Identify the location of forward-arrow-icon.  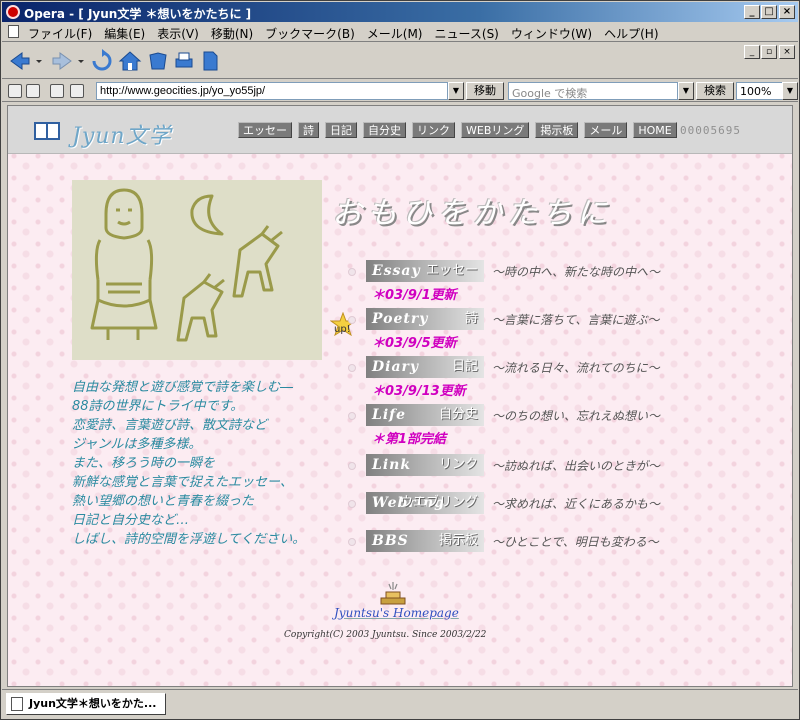
(62, 61).